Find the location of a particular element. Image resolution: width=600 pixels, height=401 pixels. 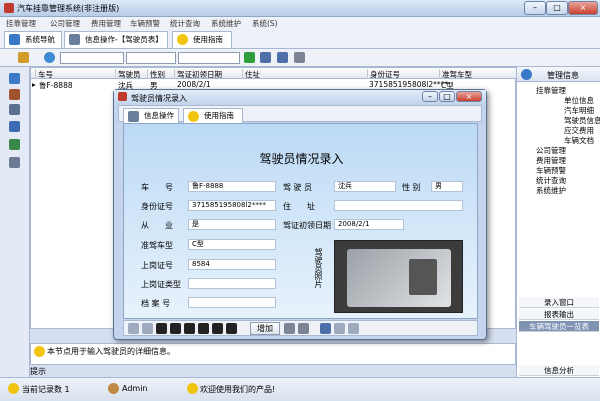

menu-item: 系统维护 is located at coordinates (226, 23).